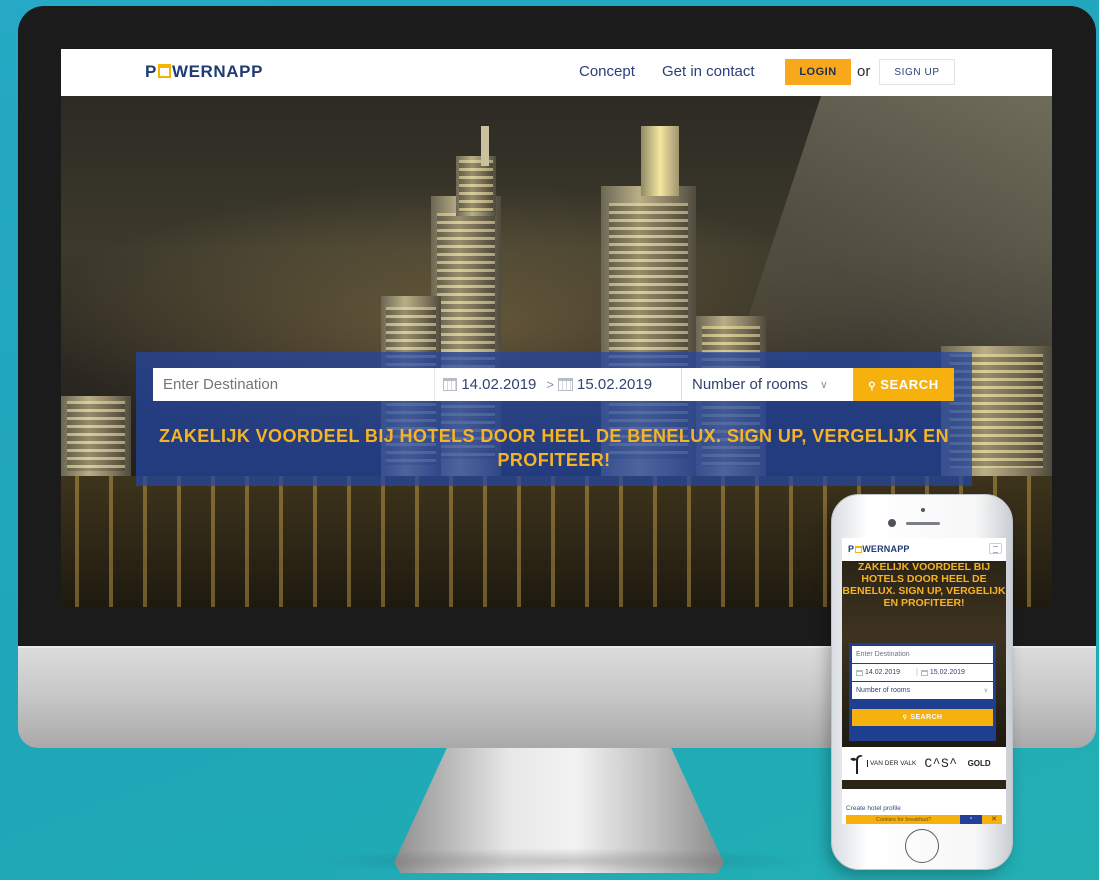 The height and width of the screenshot is (880, 1099). Describe the element at coordinates (485, 146) in the screenshot. I see `skyline-antenna` at that location.